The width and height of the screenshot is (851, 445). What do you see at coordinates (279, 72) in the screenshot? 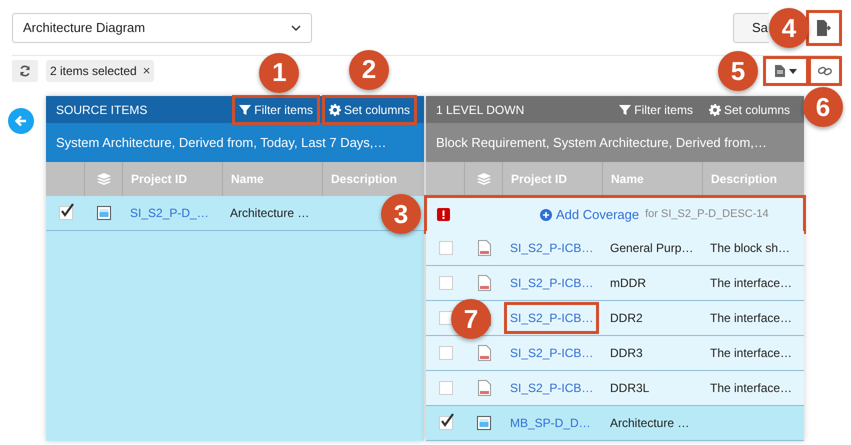
I see `callout-badge: 1` at bounding box center [279, 72].